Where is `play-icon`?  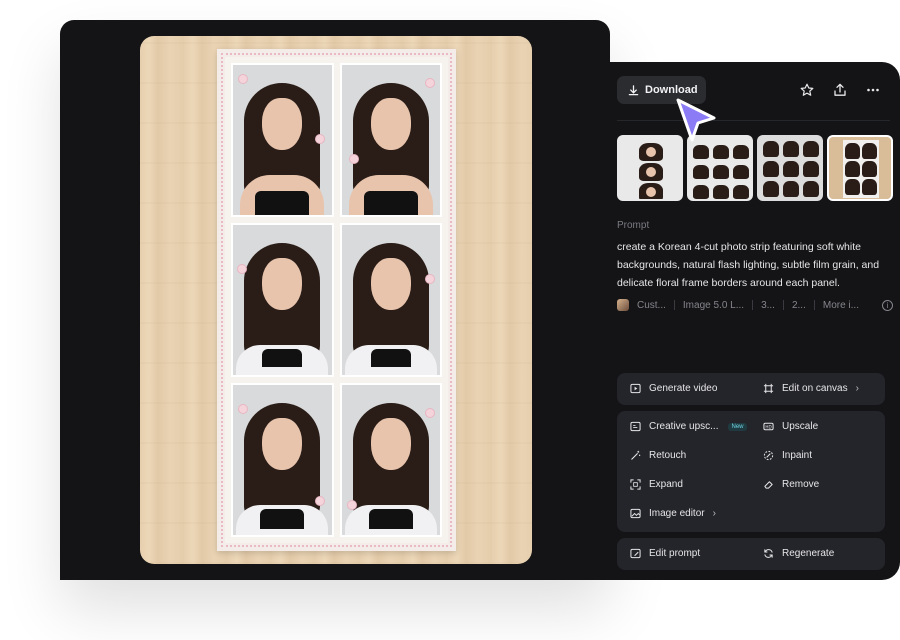
play-icon is located at coordinates (635, 388).